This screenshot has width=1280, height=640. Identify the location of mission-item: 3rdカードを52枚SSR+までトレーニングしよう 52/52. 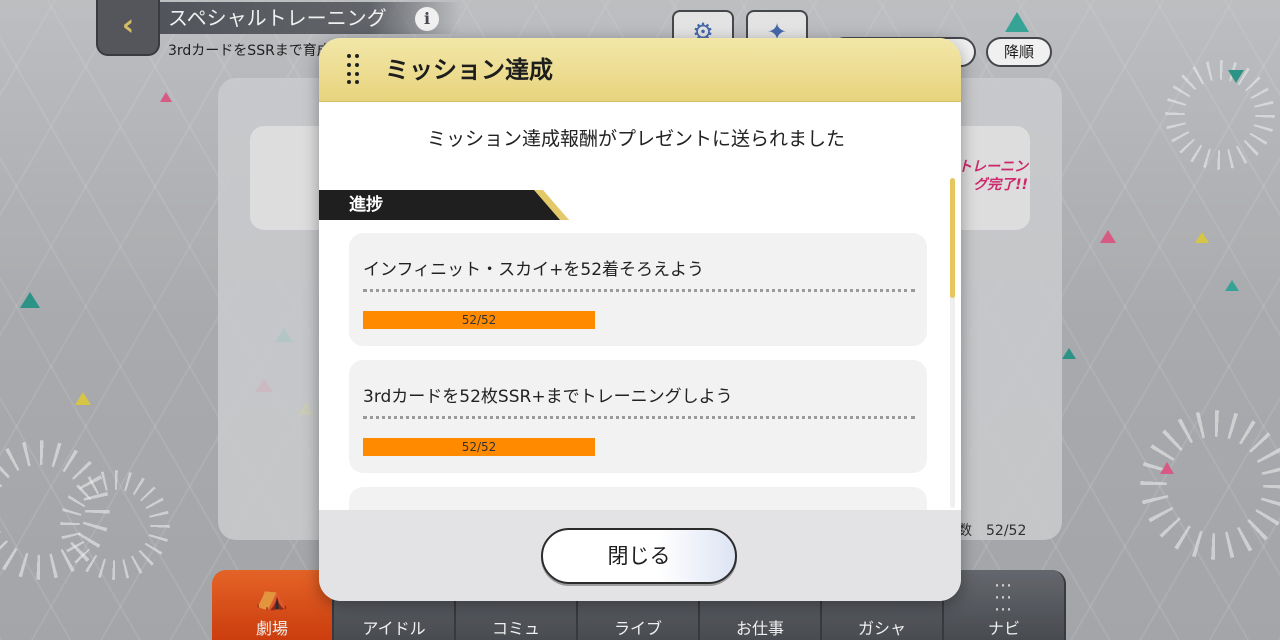
(638, 416).